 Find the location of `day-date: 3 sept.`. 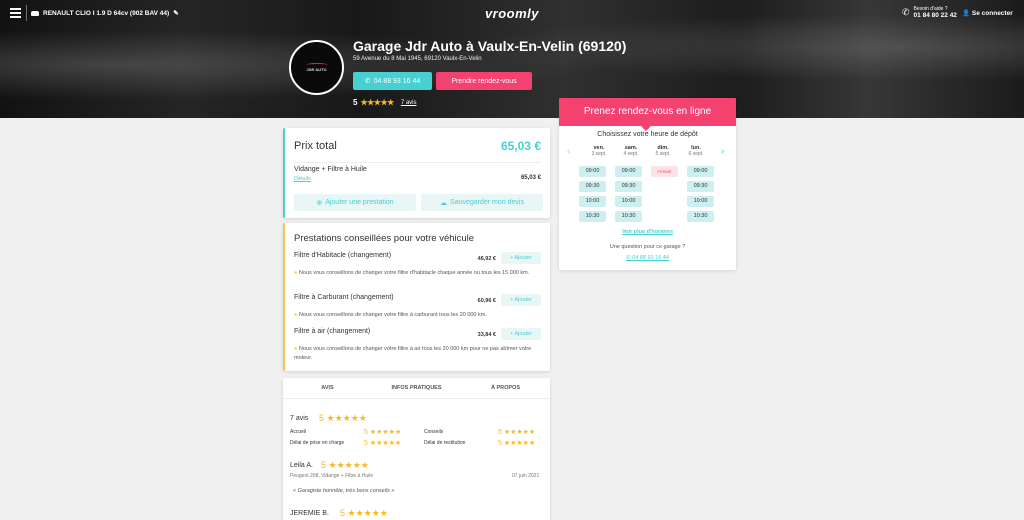

day-date: 3 sept. is located at coordinates (599, 154).